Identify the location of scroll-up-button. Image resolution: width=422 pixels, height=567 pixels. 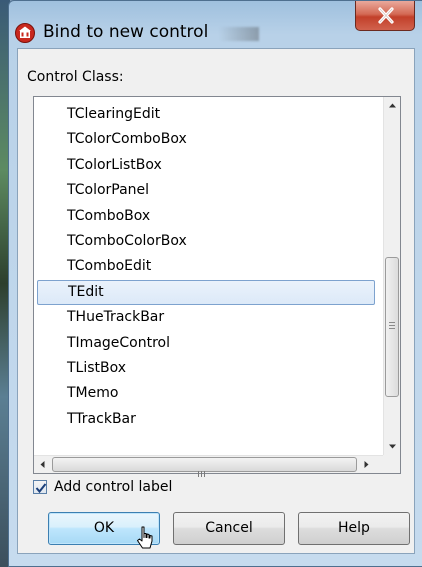
(392, 105).